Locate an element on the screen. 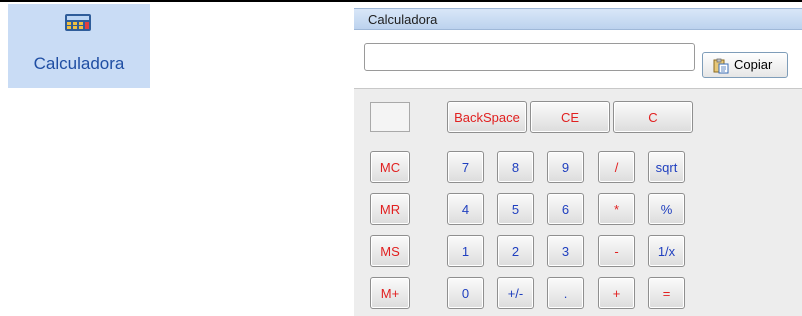  digit-7-button: 7 is located at coordinates (465, 167).